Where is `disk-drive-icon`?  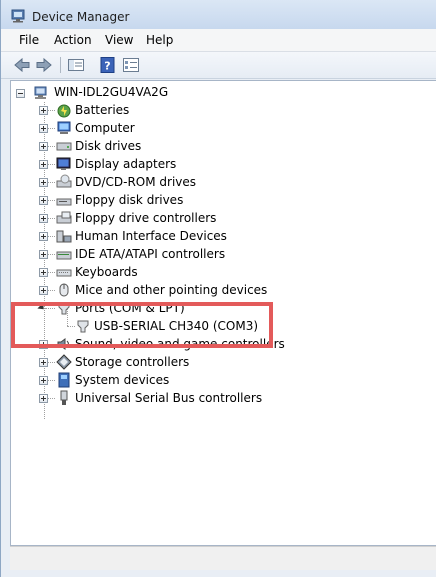 disk-drive-icon is located at coordinates (64, 146).